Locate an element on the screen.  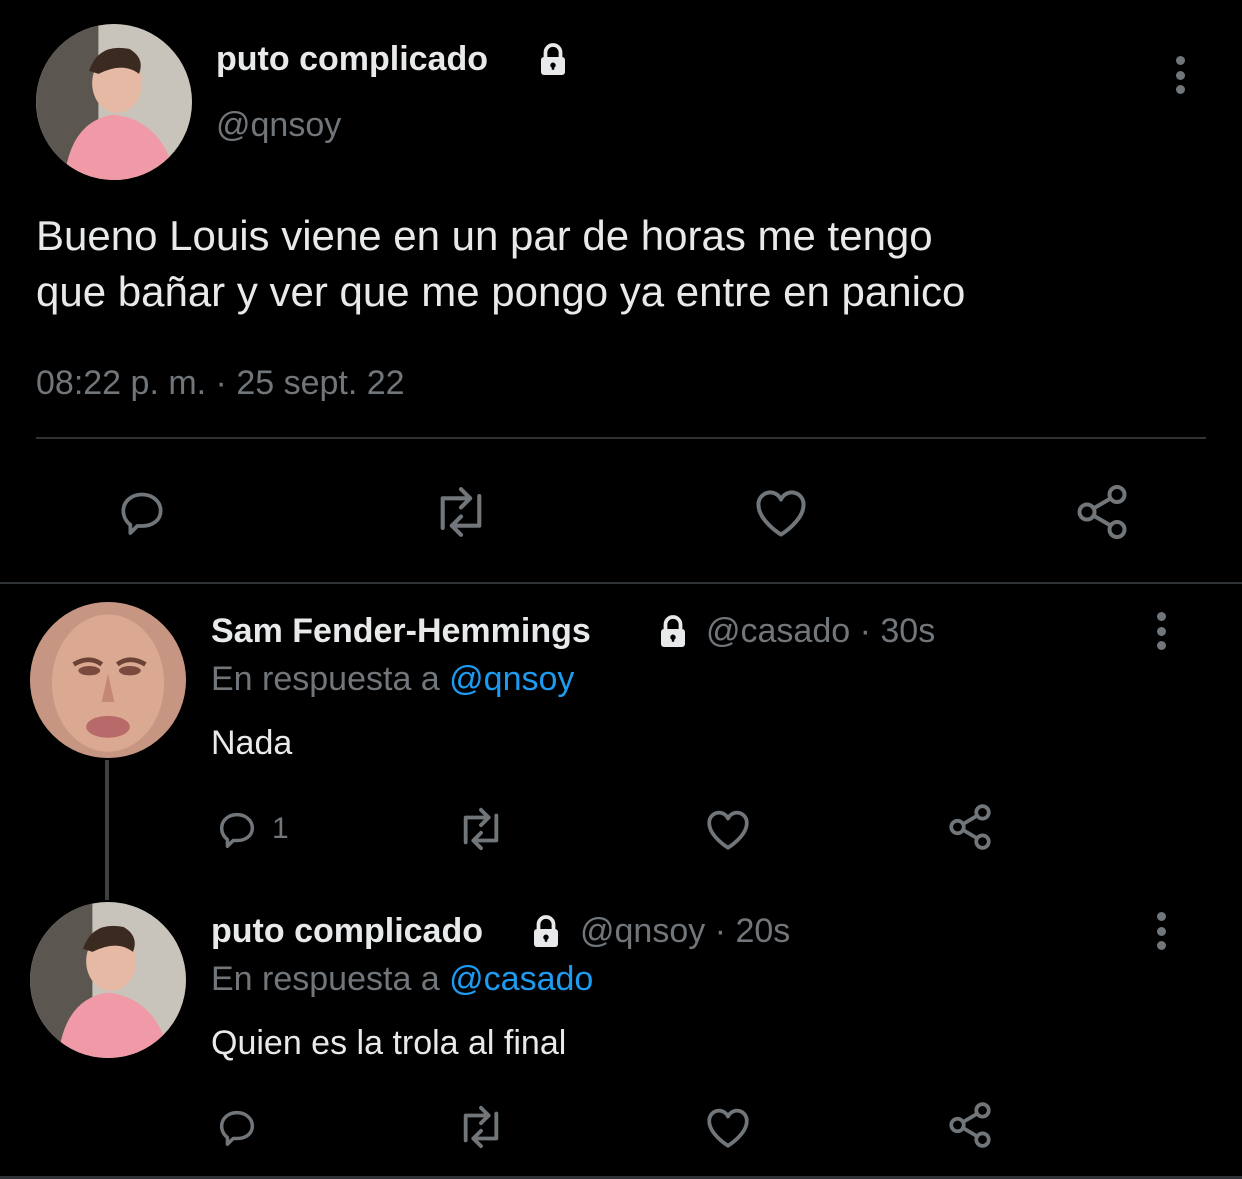
time: · 30s is located at coordinates (898, 631).